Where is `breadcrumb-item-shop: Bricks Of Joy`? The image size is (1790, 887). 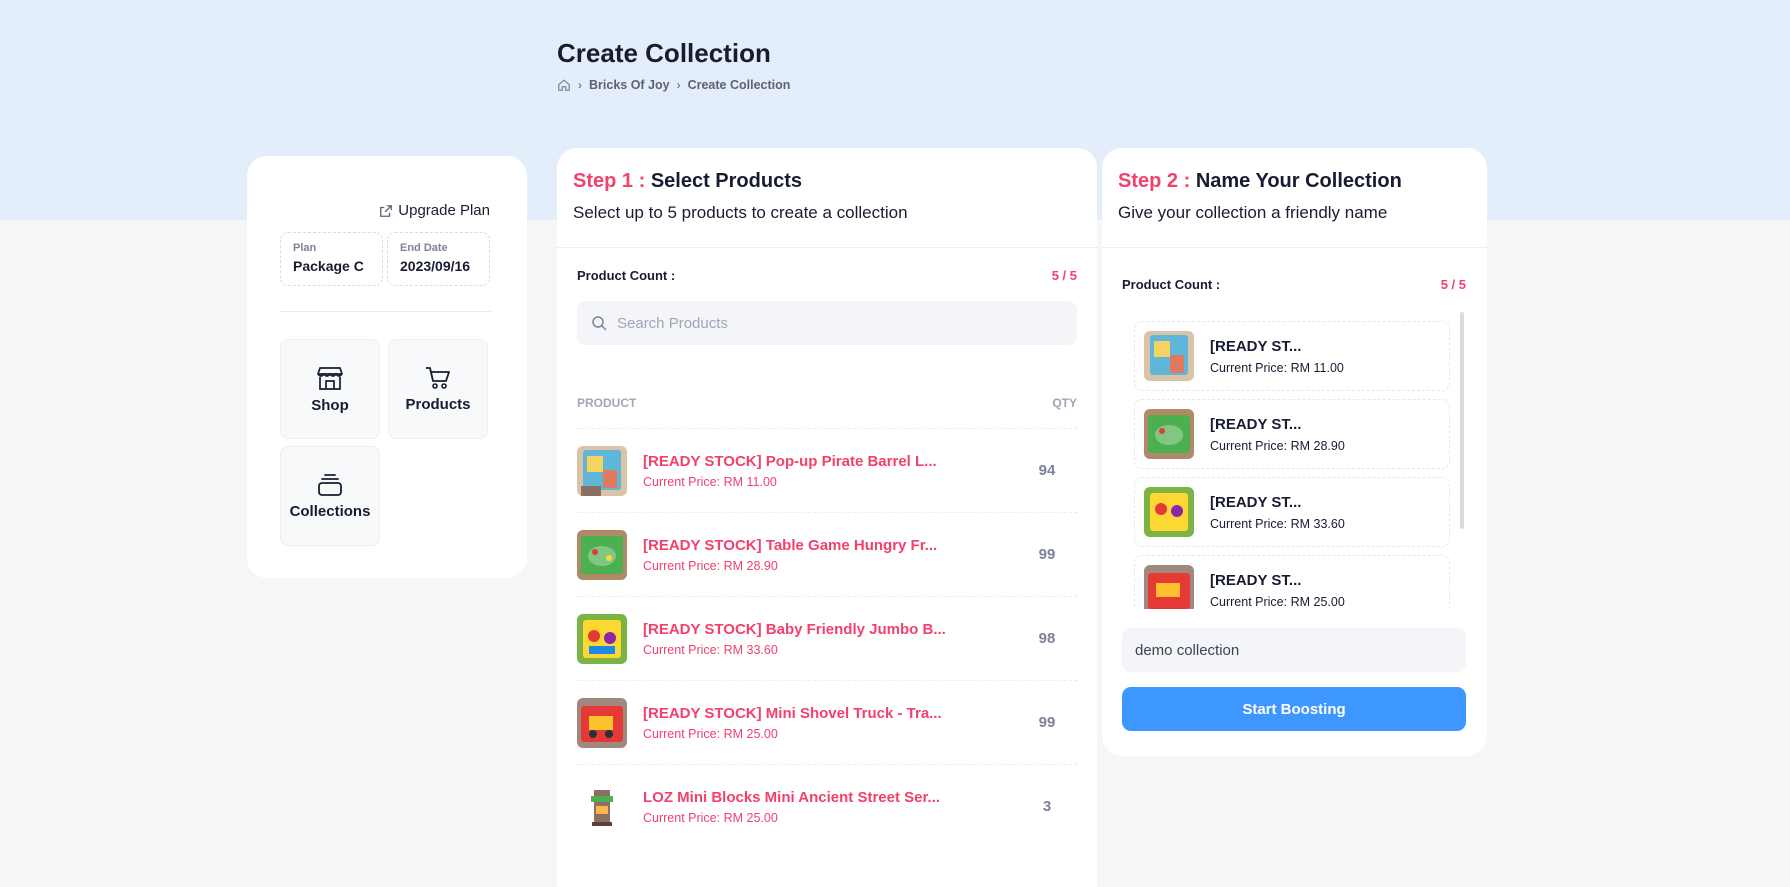 breadcrumb-item-shop: Bricks Of Joy is located at coordinates (629, 85).